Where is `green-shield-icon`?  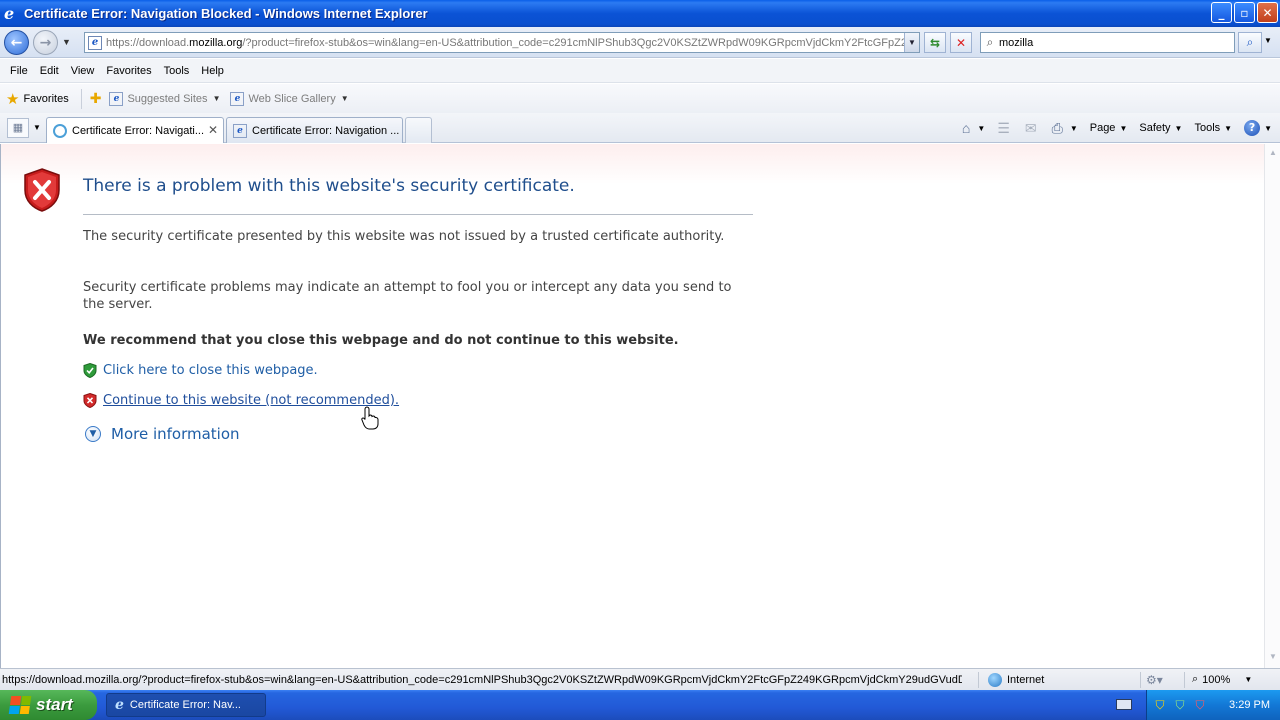 green-shield-icon is located at coordinates (90, 370).